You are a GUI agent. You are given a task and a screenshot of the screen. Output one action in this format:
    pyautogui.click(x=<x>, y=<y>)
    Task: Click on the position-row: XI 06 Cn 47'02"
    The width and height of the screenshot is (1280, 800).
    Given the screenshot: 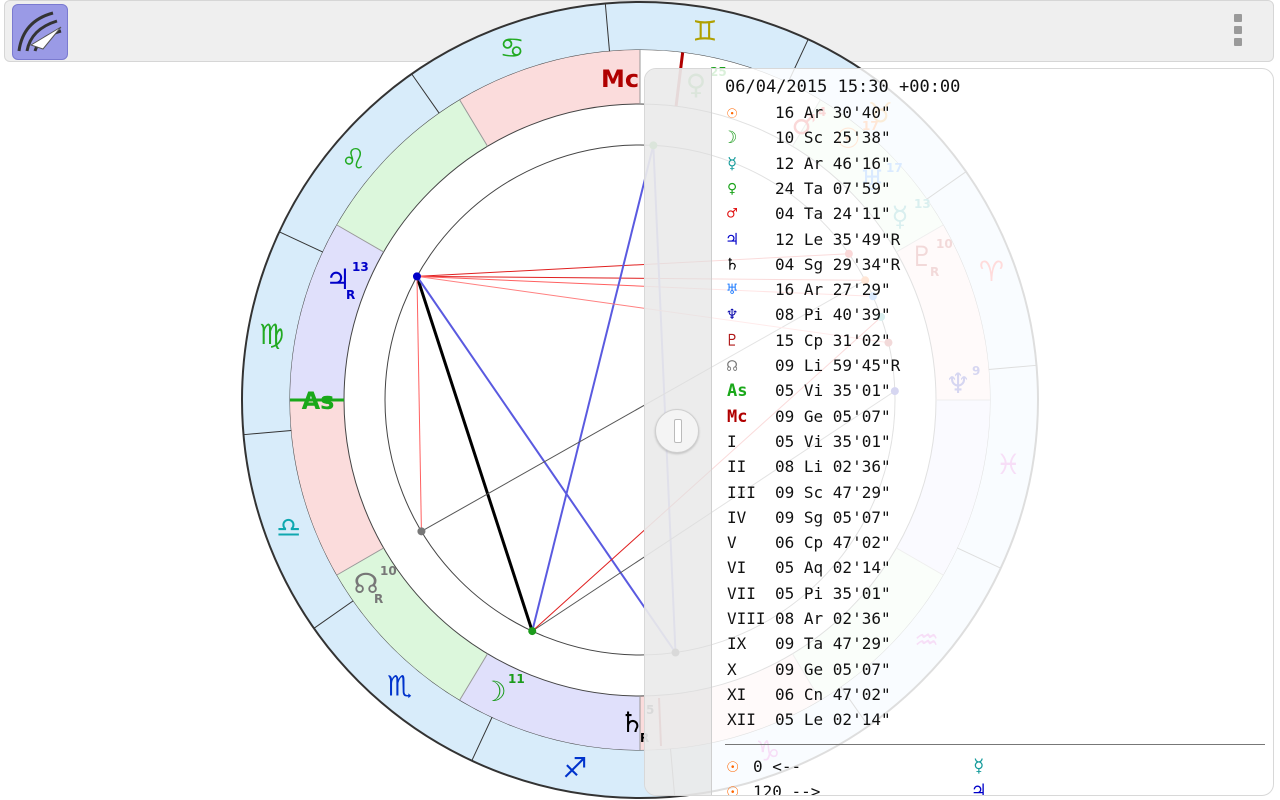 What is the action you would take?
    pyautogui.click(x=809, y=697)
    